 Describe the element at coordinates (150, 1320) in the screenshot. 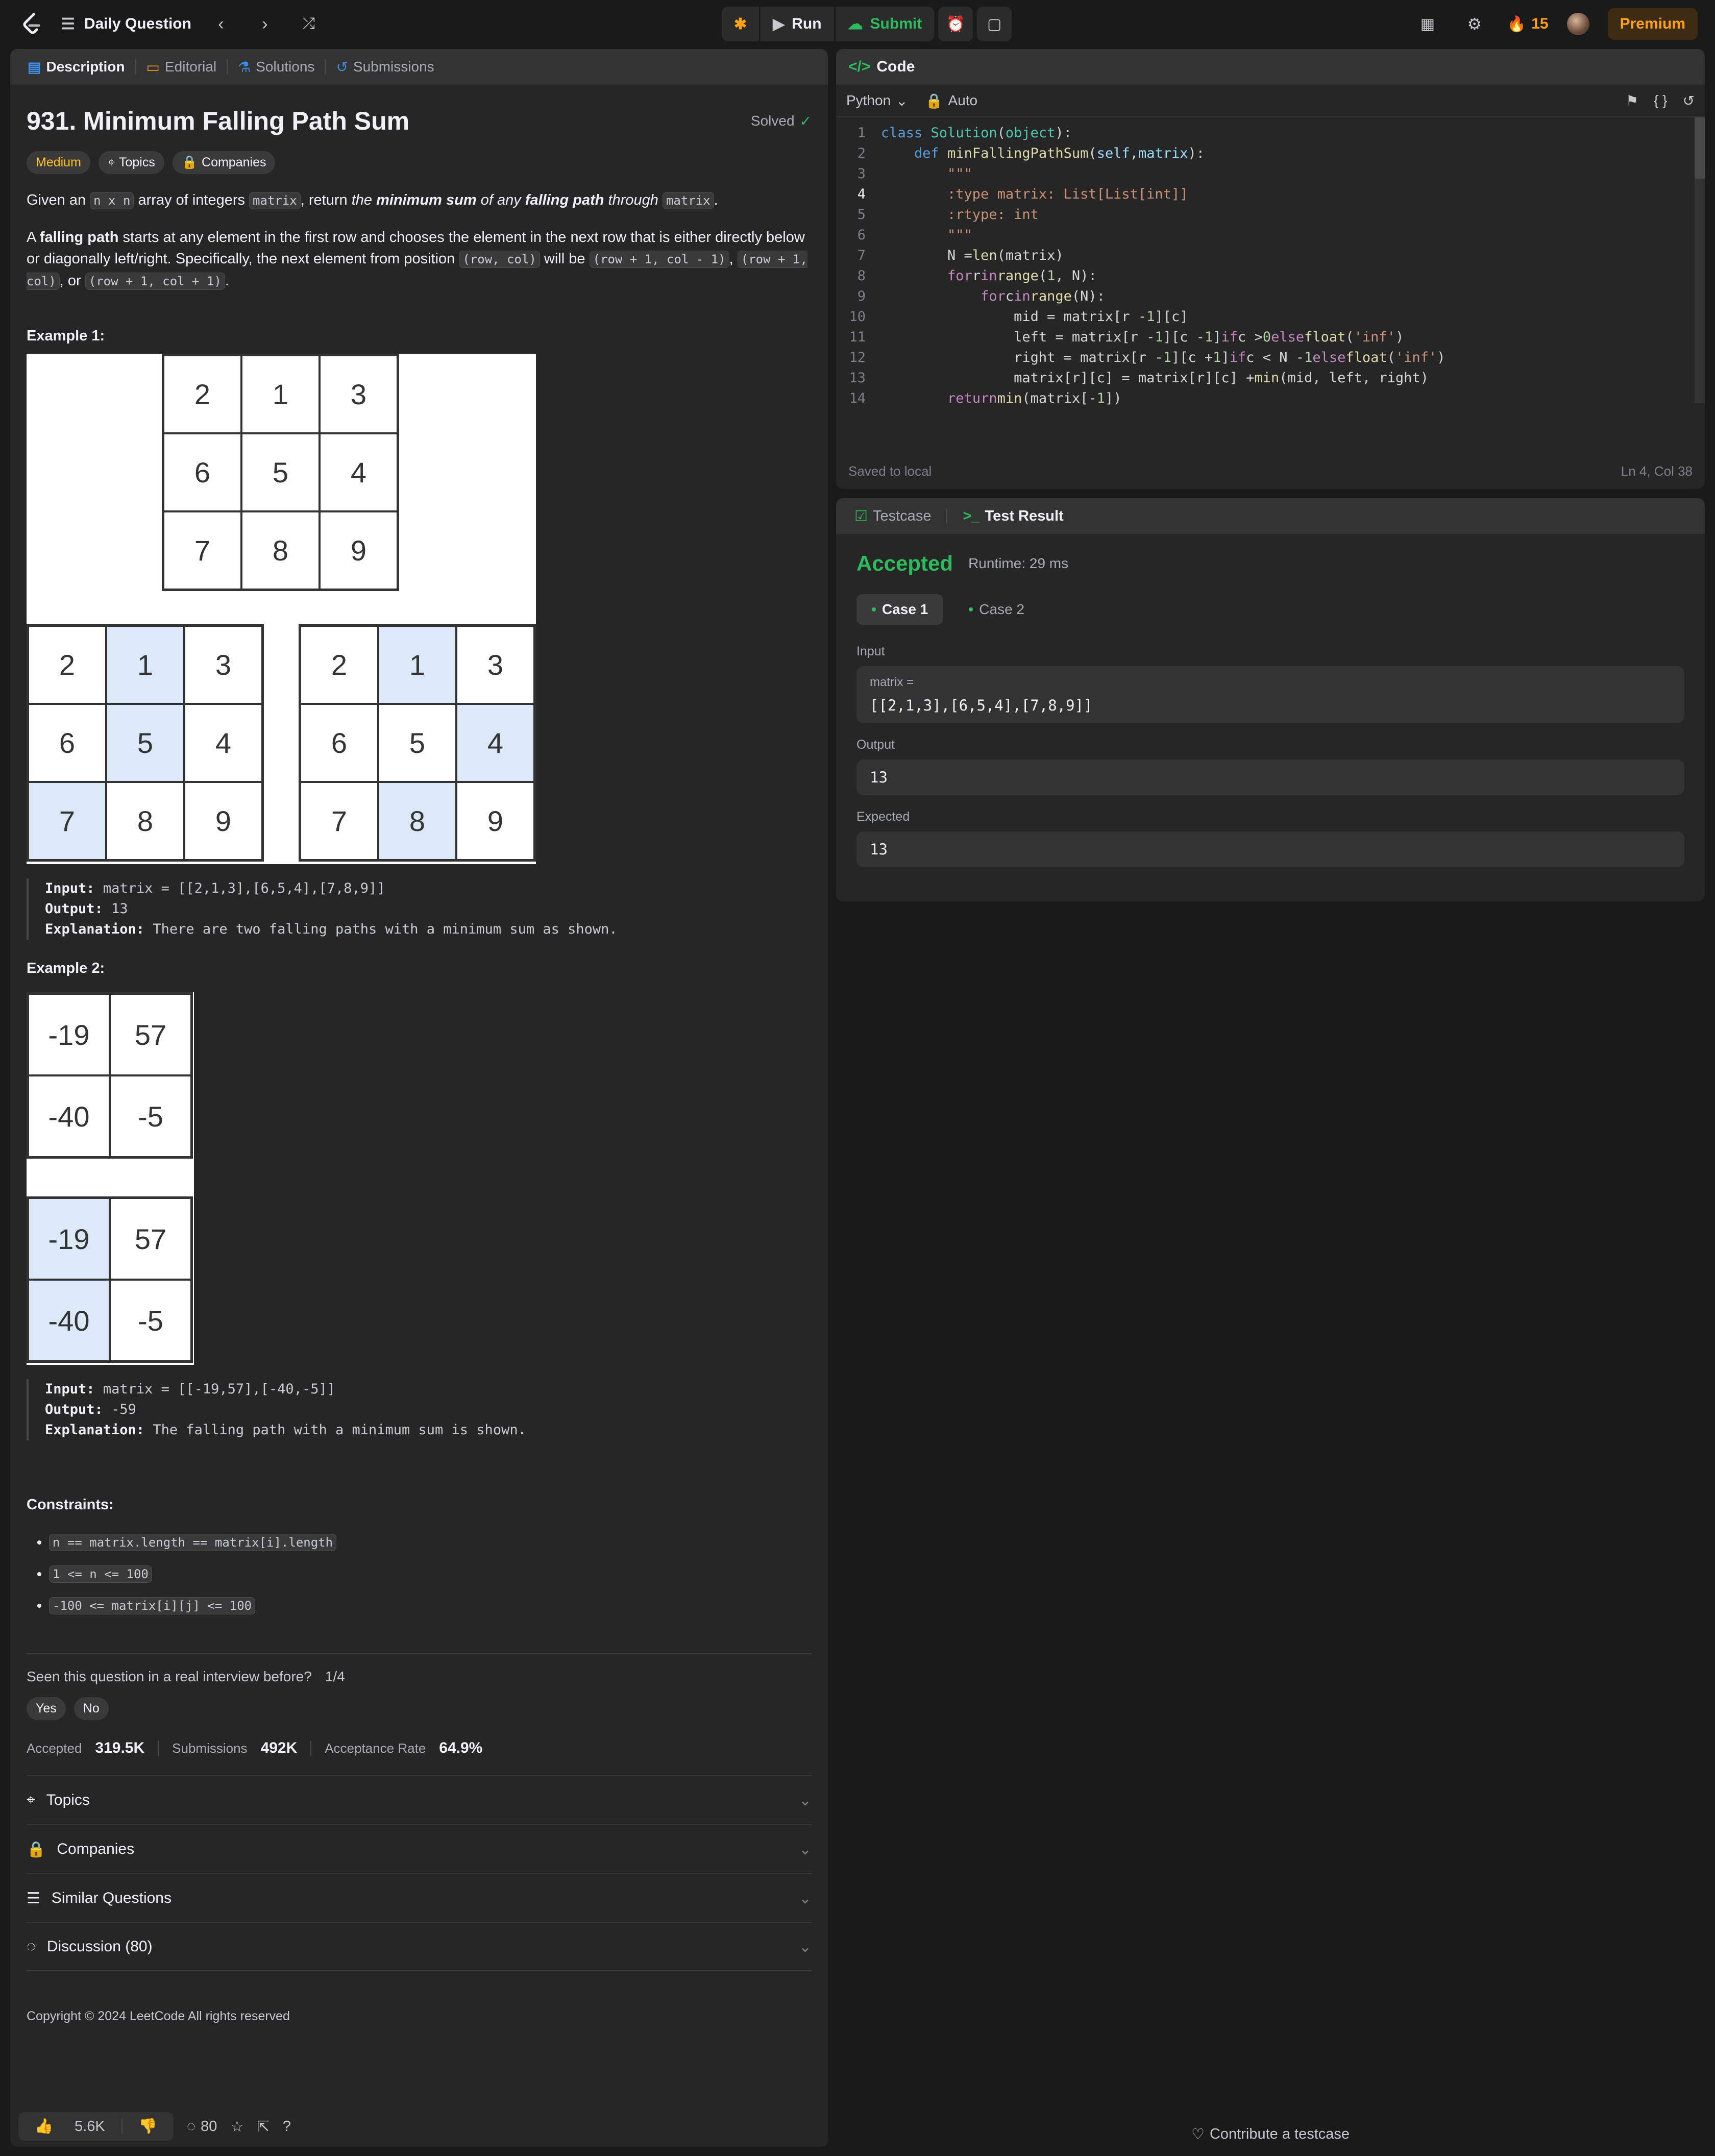

I see `matrix-cell: -5` at that location.